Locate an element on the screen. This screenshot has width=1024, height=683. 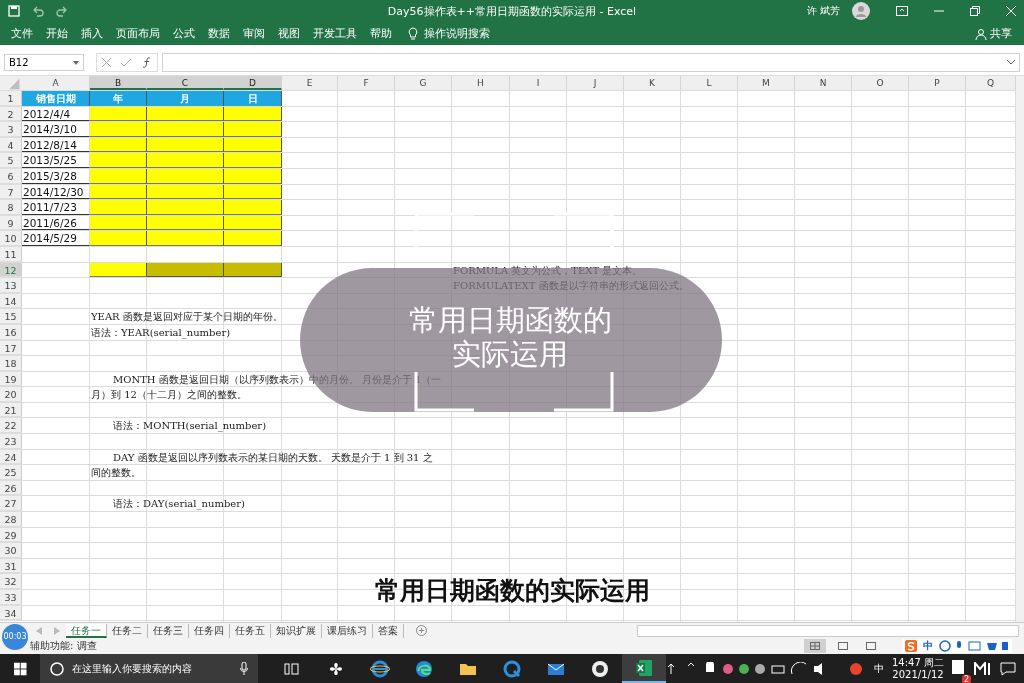
date-cell: 2014/3/10 is located at coordinates (50, 130).